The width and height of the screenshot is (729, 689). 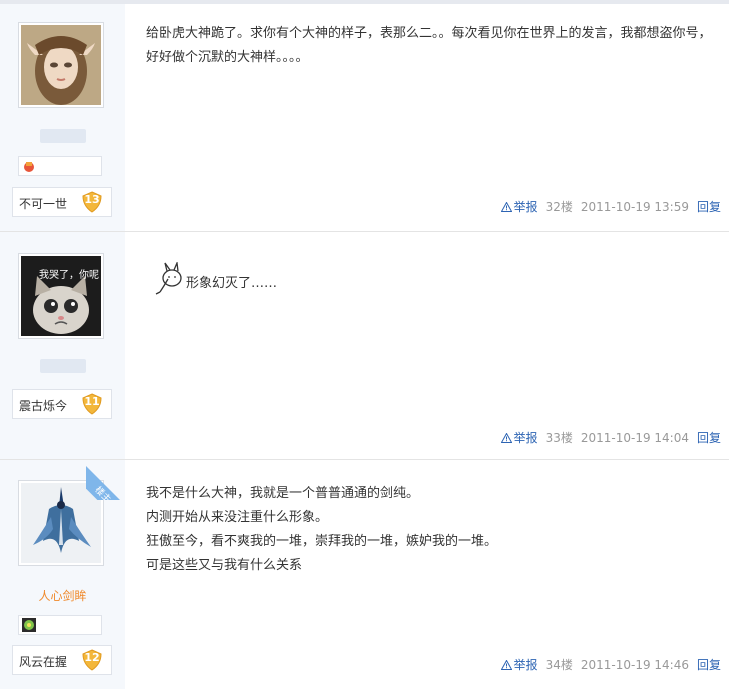 I want to click on level-badge: 11, so click(x=92, y=404).